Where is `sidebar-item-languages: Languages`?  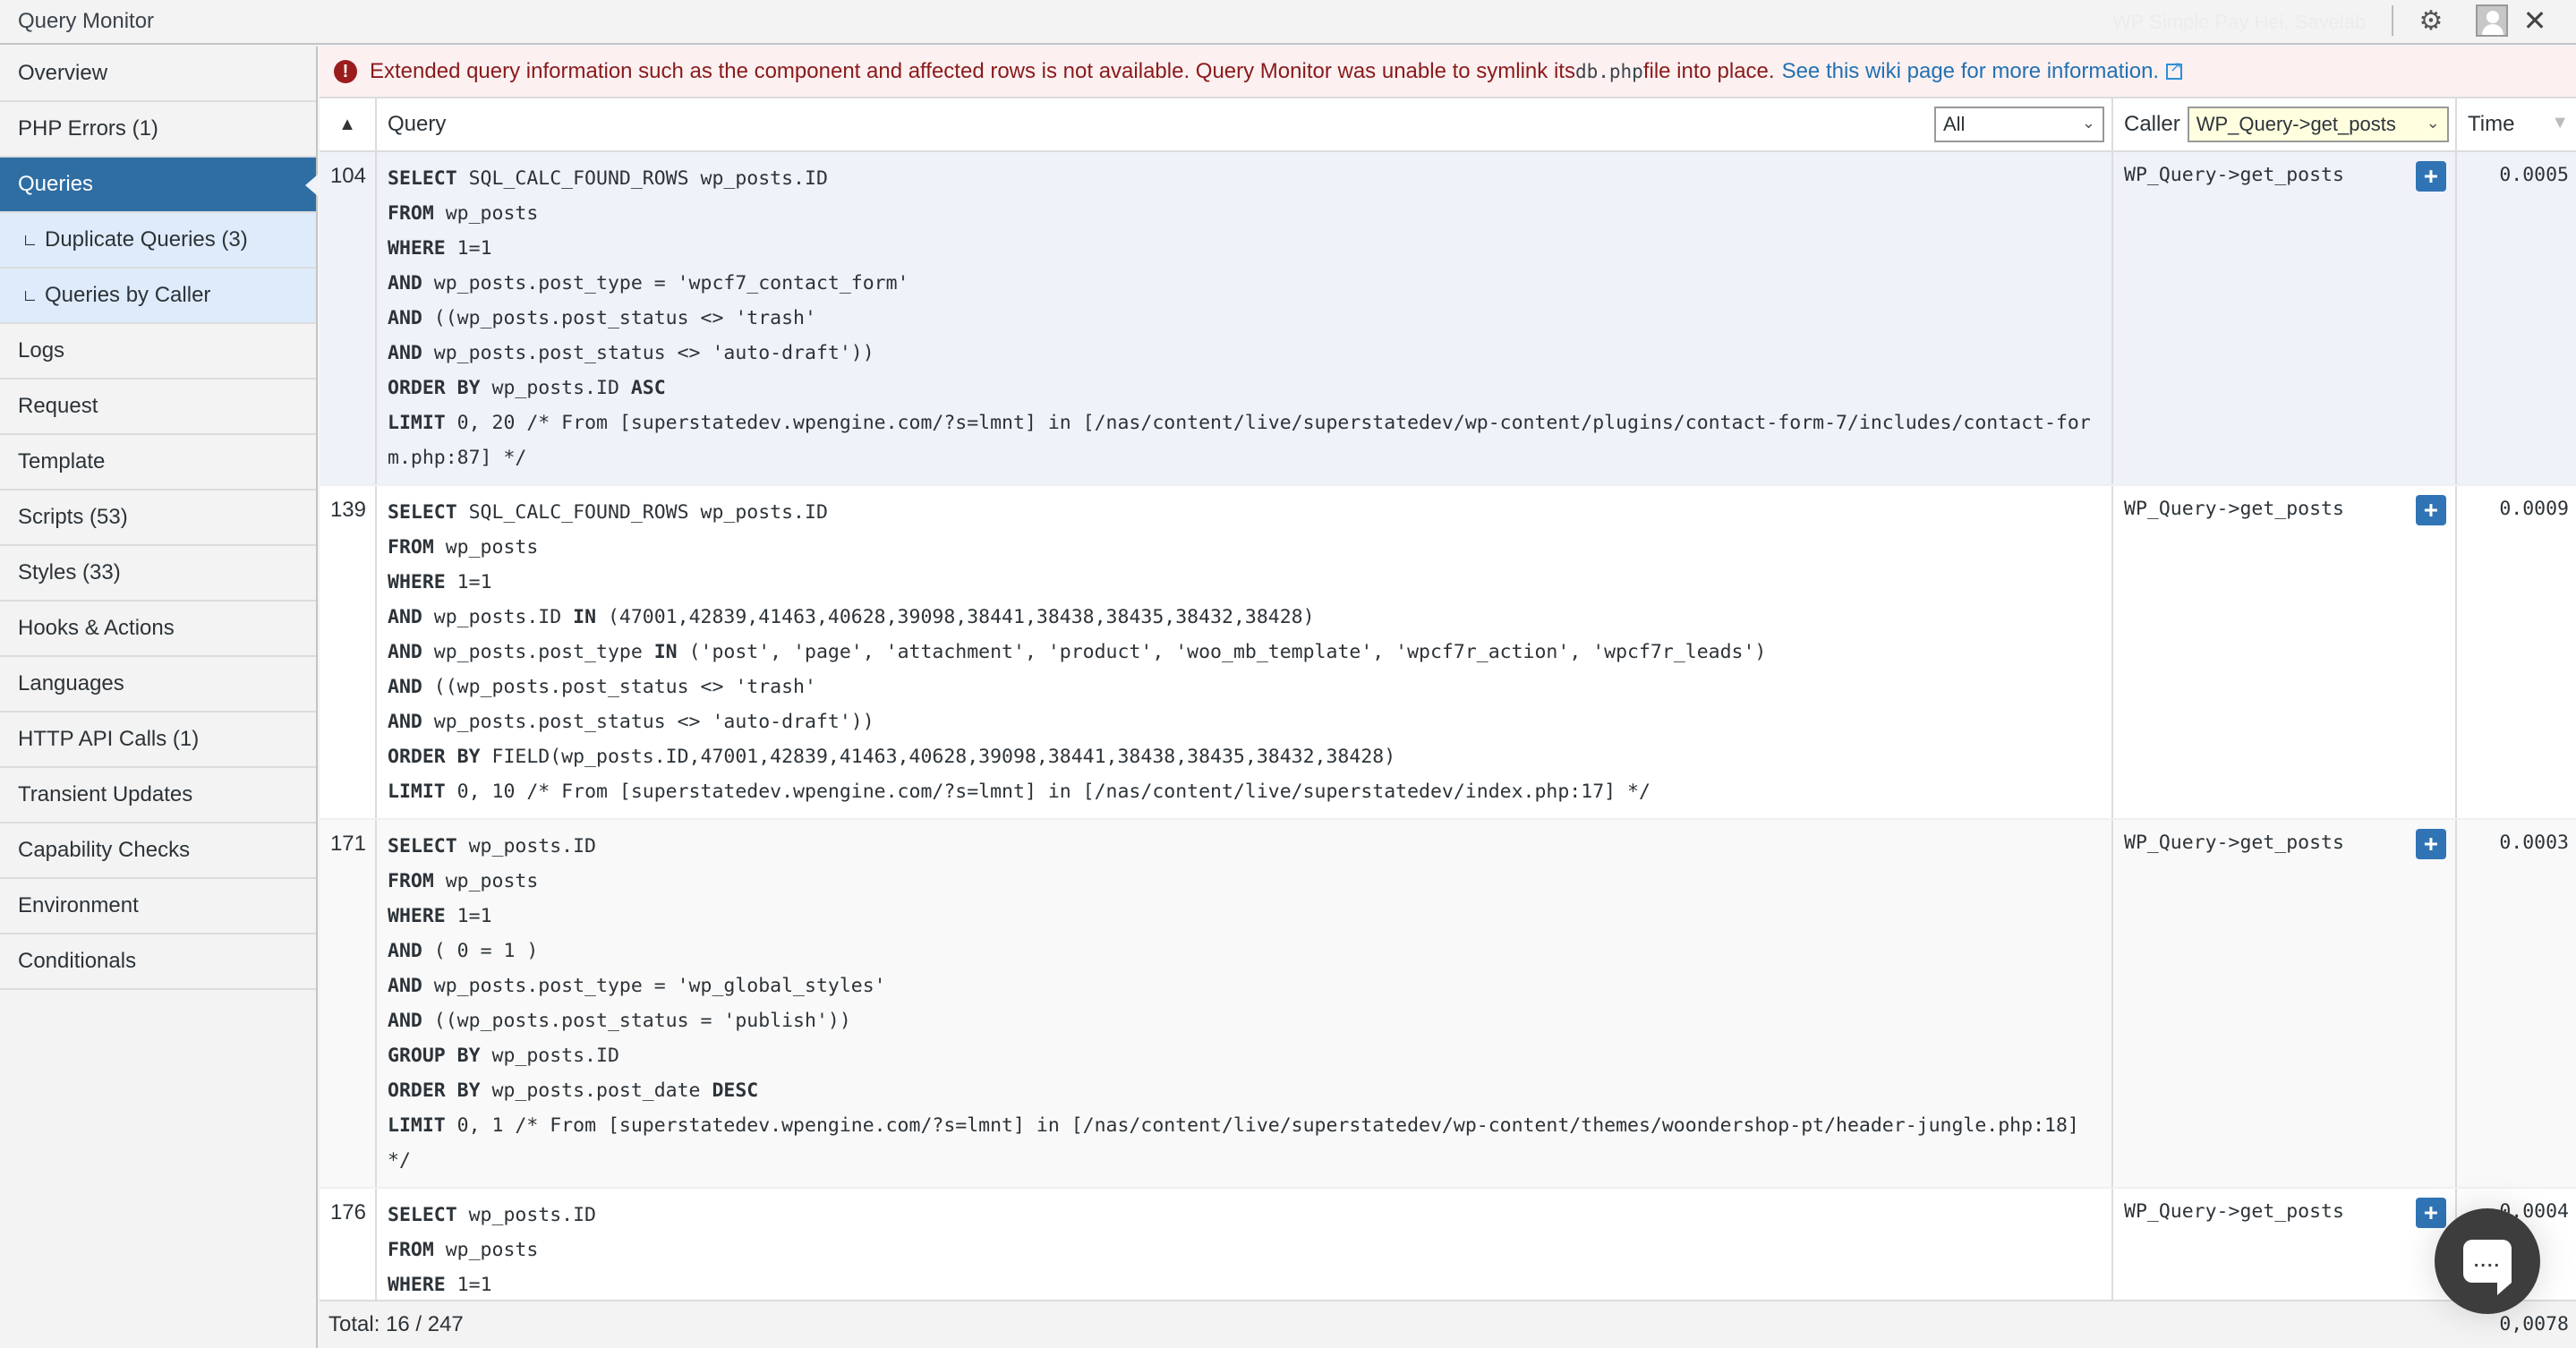
sidebar-item-languages: Languages is located at coordinates (158, 684).